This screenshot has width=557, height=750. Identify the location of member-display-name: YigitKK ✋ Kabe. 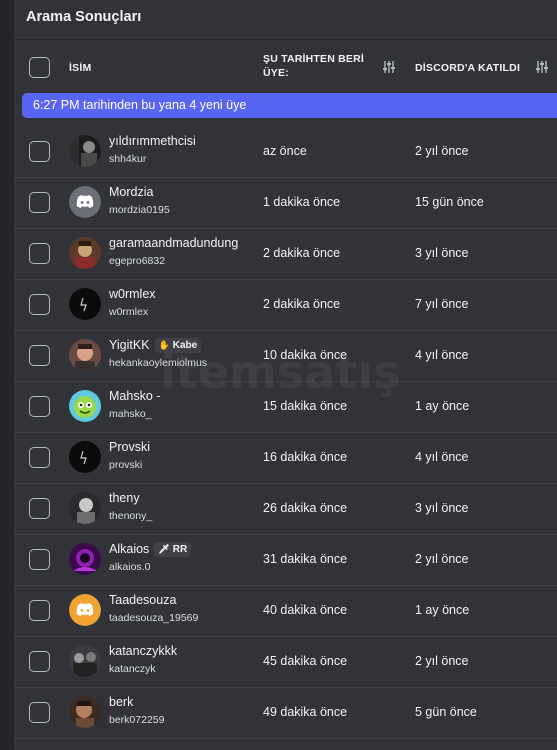
(155, 345).